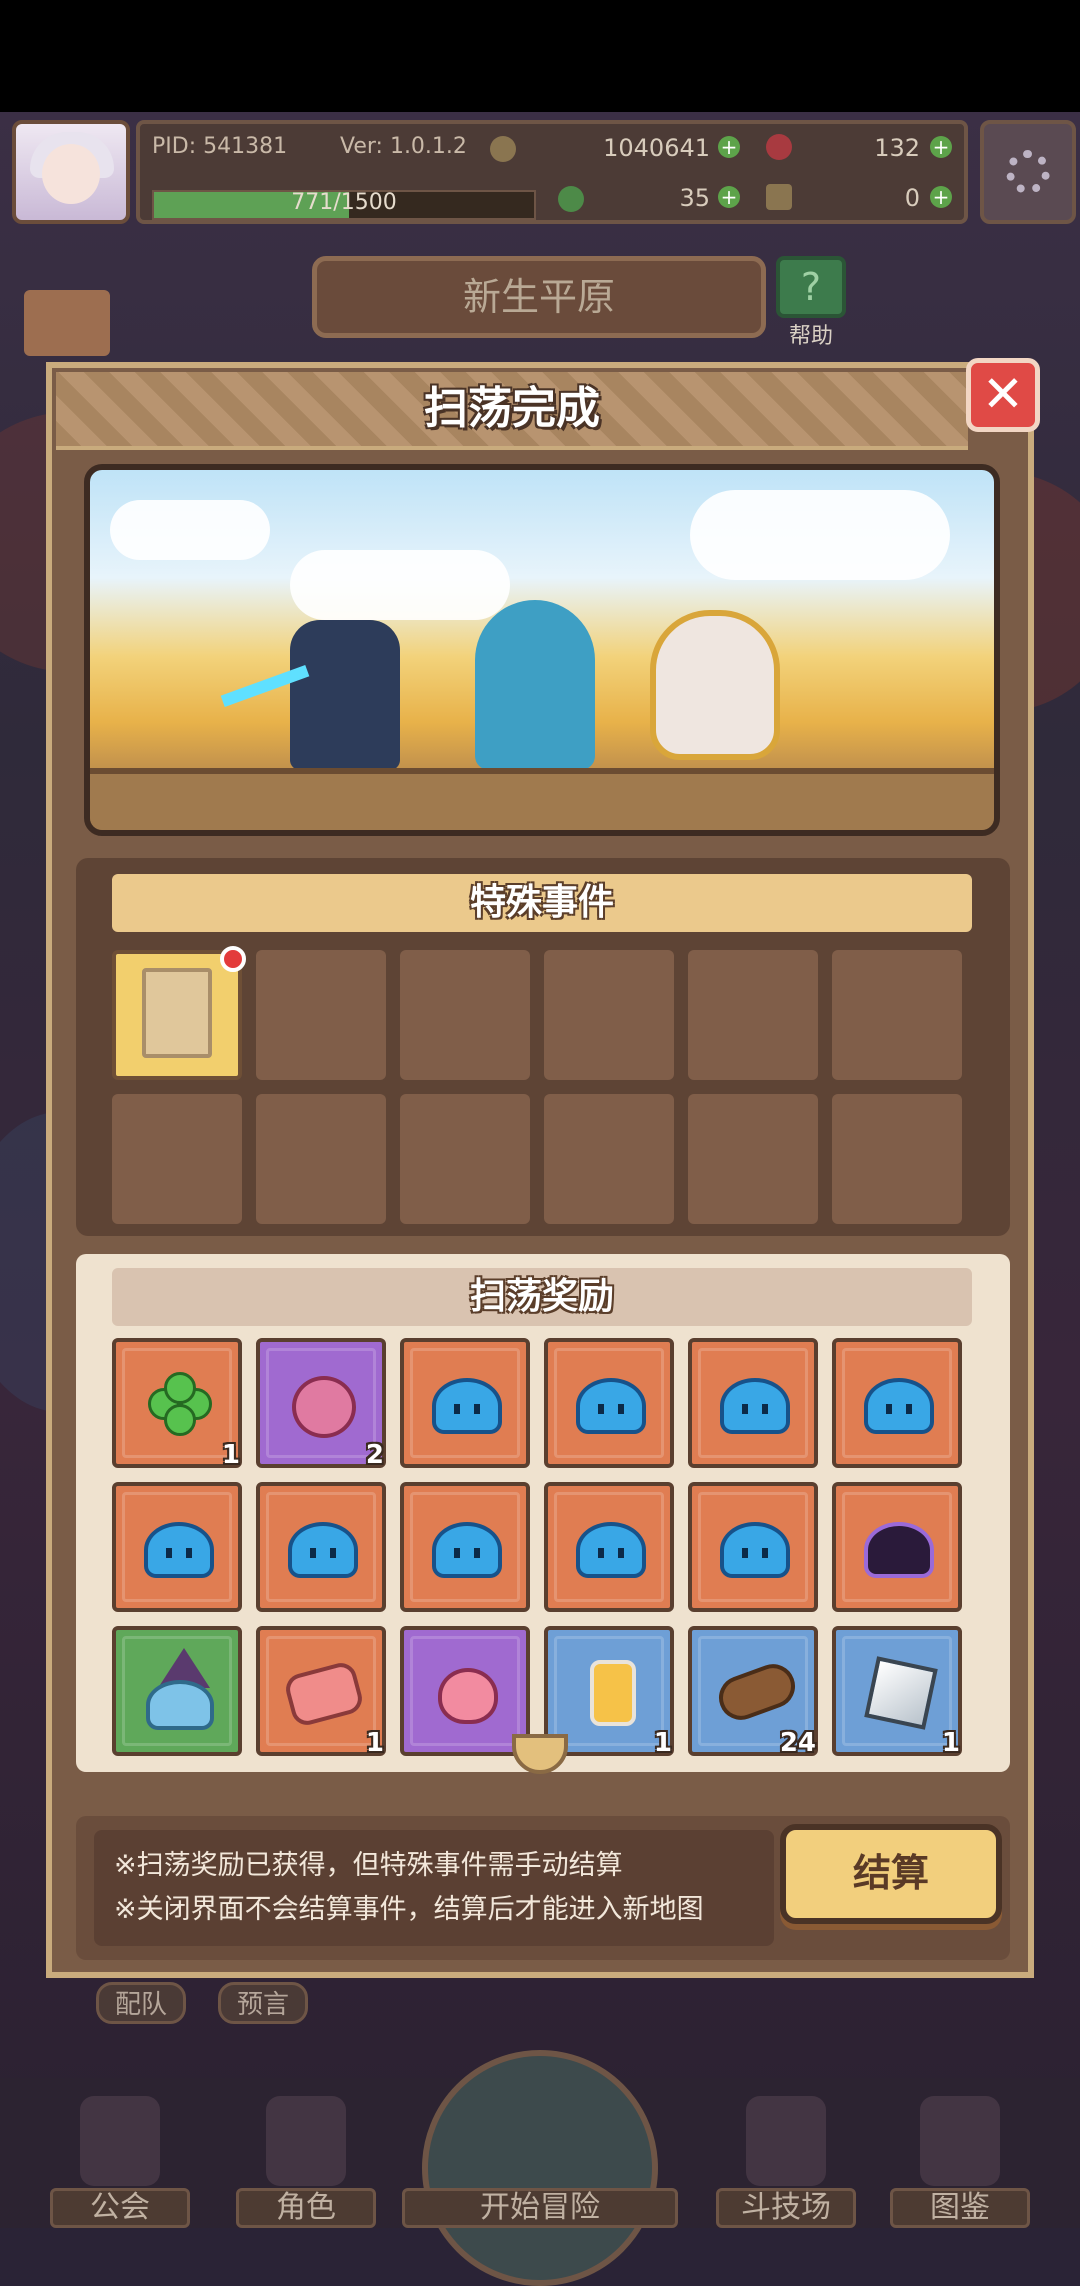 This screenshot has width=1080, height=2286. I want to click on codex-icon, so click(960, 2141).